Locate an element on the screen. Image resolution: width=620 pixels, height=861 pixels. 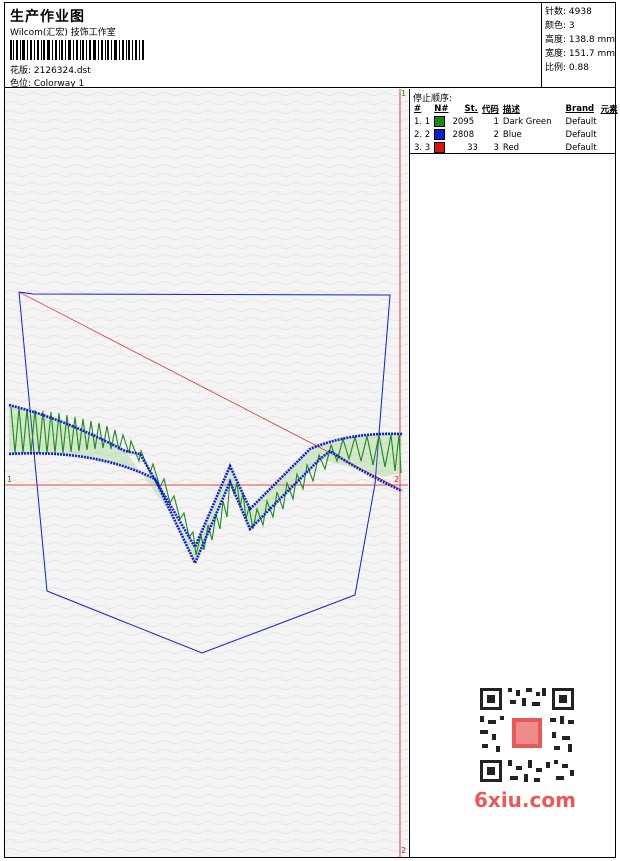
row-code: 2 is located at coordinates (496, 134).